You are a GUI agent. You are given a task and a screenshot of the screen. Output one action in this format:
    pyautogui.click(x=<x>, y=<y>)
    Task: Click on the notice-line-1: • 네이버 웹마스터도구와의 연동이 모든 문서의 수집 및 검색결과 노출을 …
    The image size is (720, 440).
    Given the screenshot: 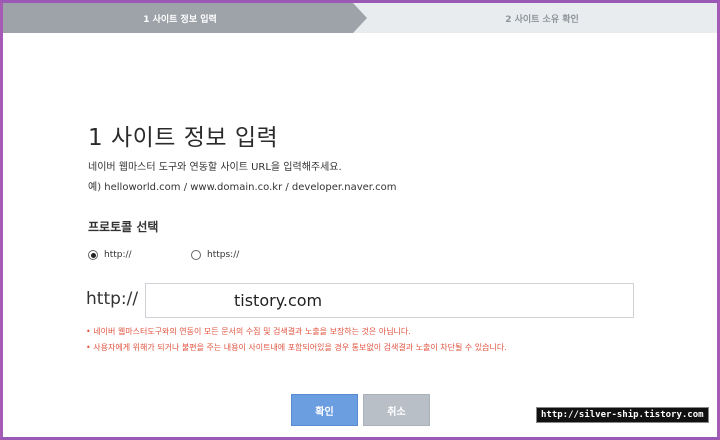 What is the action you would take?
    pyautogui.click(x=248, y=331)
    